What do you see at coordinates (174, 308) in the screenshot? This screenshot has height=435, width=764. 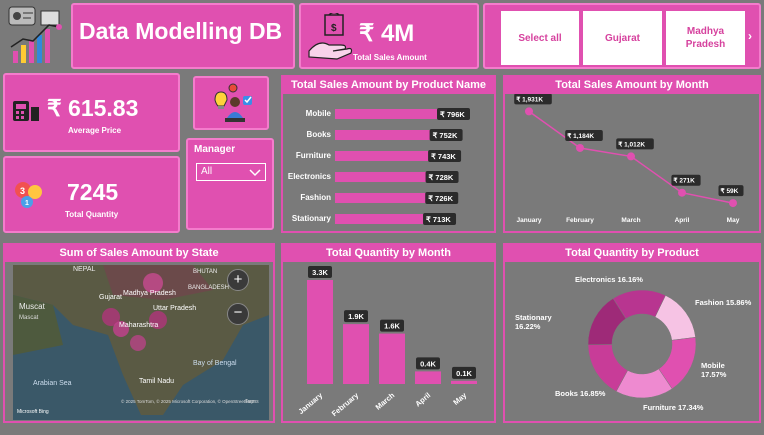 I see `map-label: Uttar Pradesh` at bounding box center [174, 308].